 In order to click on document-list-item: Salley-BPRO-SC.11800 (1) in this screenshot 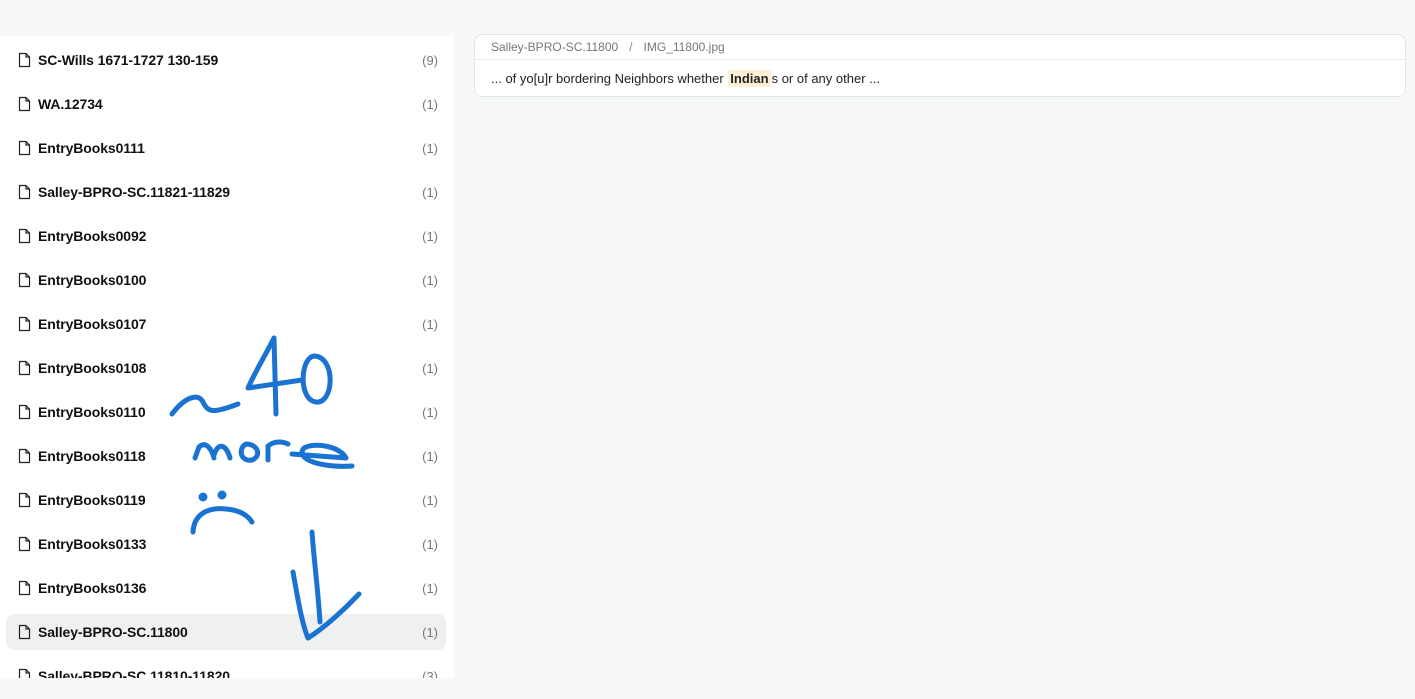, I will do `click(226, 632)`.